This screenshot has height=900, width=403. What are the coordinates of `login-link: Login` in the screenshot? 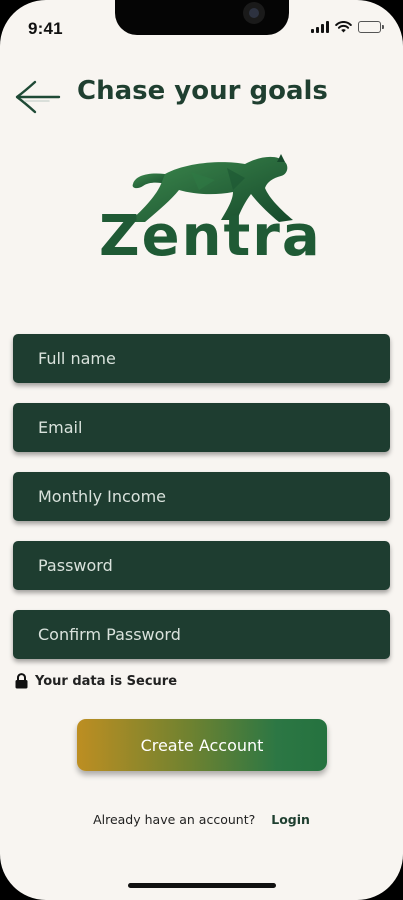 It's located at (290, 819).